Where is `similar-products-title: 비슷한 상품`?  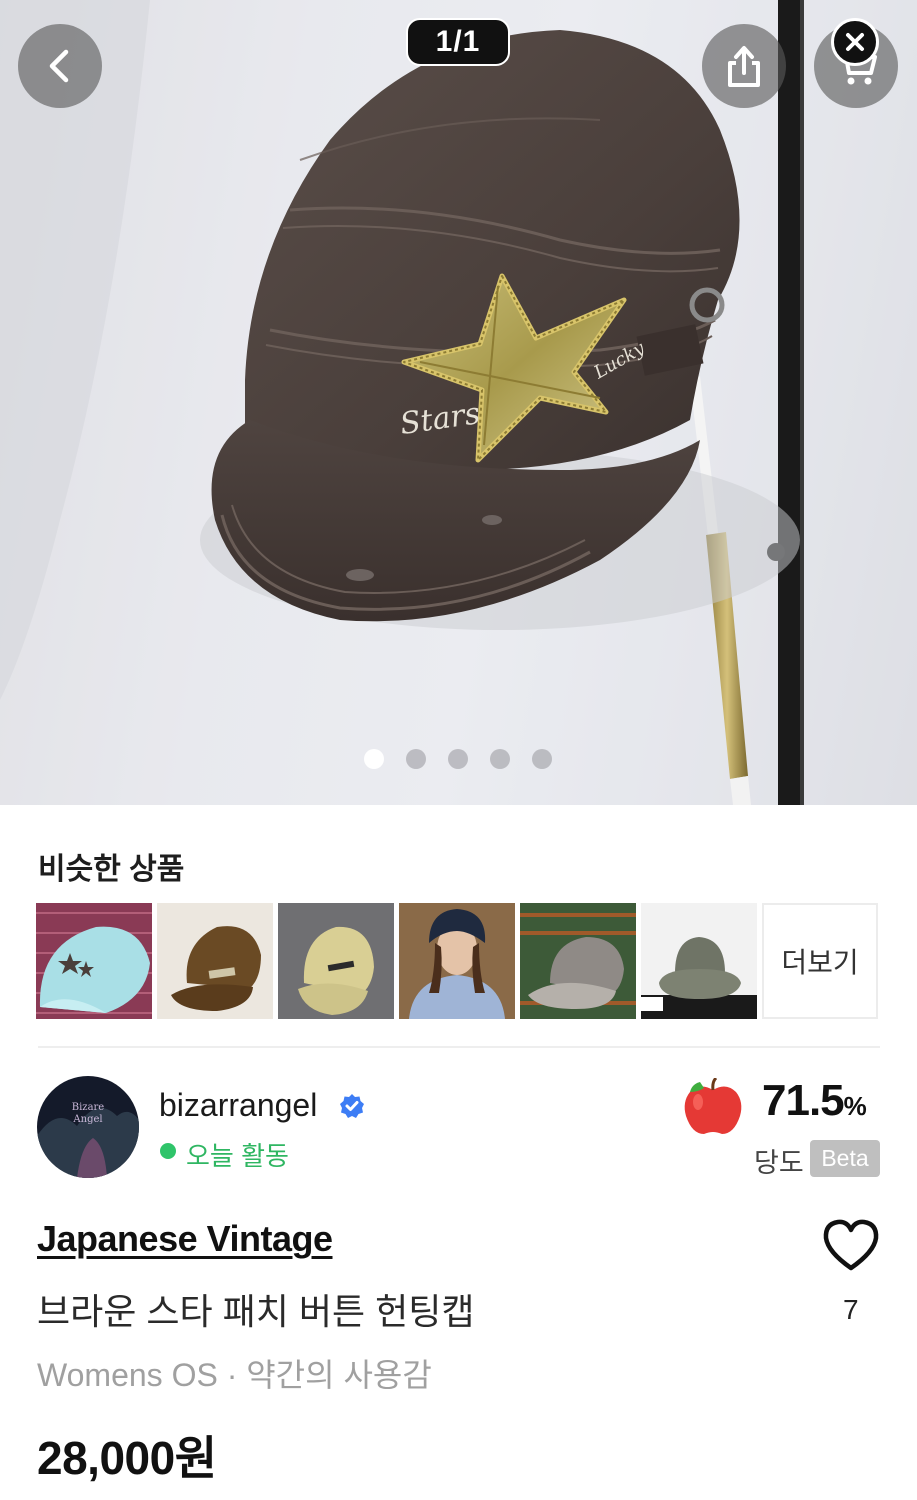 similar-products-title: 비슷한 상품 is located at coordinates (111, 869).